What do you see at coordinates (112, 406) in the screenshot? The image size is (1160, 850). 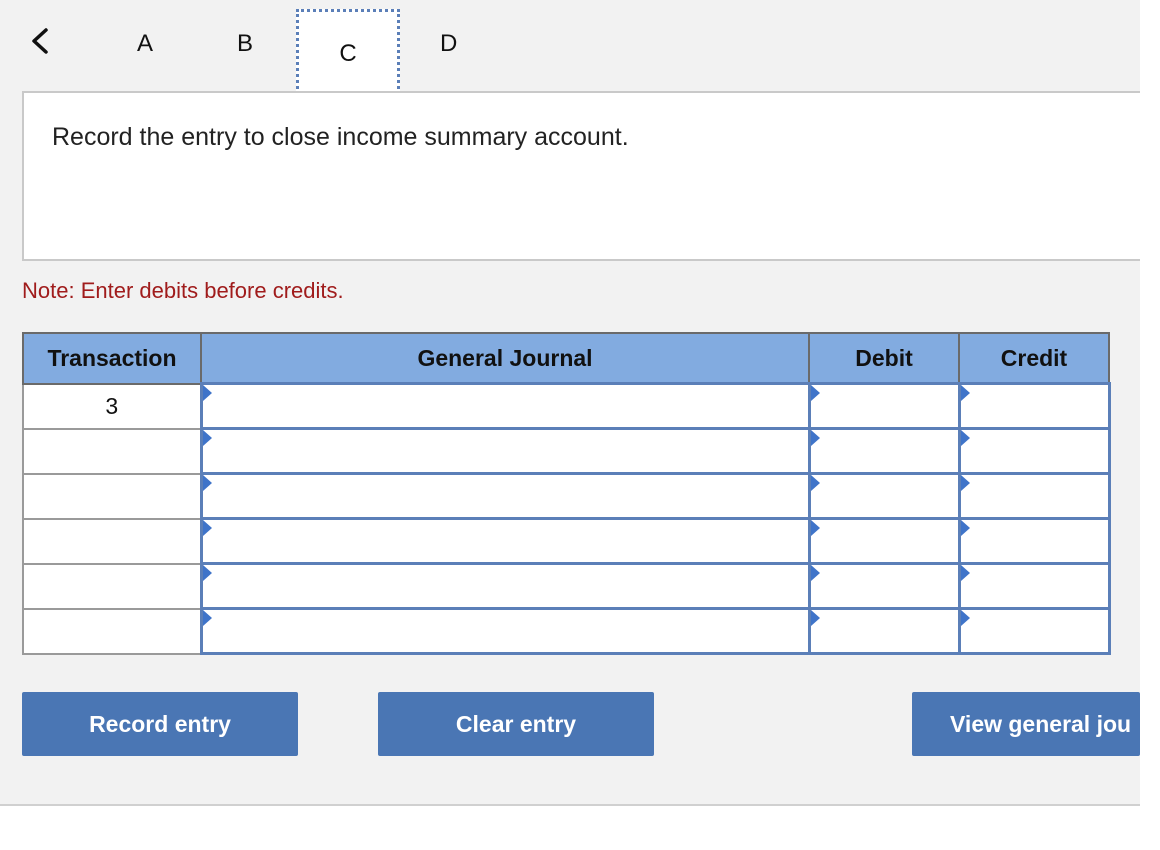 I see `transaction-cell: 3` at bounding box center [112, 406].